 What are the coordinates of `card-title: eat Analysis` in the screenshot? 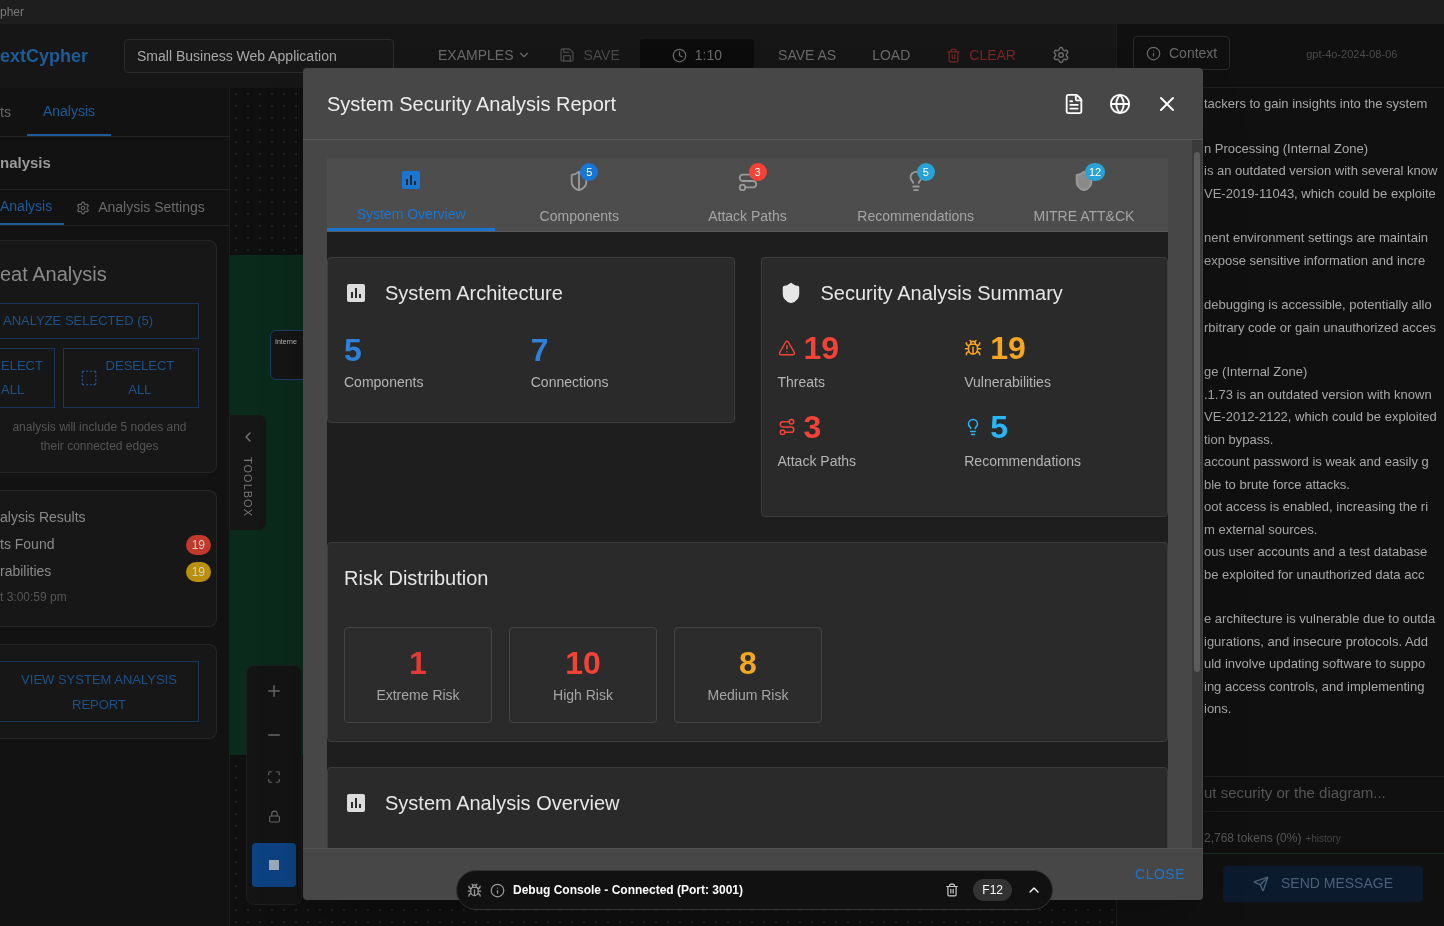 It's located at (54, 274).